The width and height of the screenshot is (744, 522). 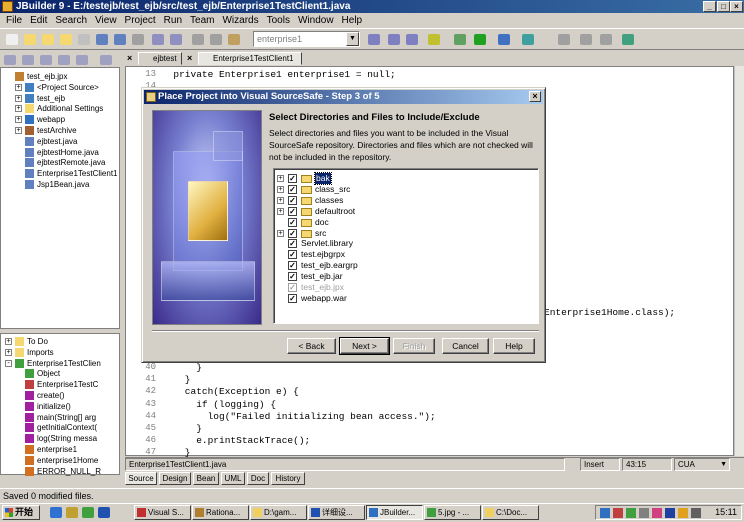 I want to click on include-tree-item: + ✓ class_src, so click(x=405, y=189).